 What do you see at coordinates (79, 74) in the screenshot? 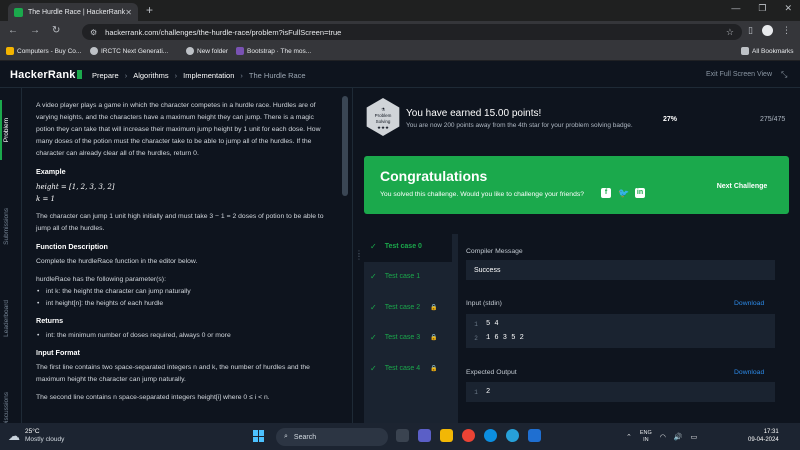
I see `logo-mark-icon` at bounding box center [79, 74].